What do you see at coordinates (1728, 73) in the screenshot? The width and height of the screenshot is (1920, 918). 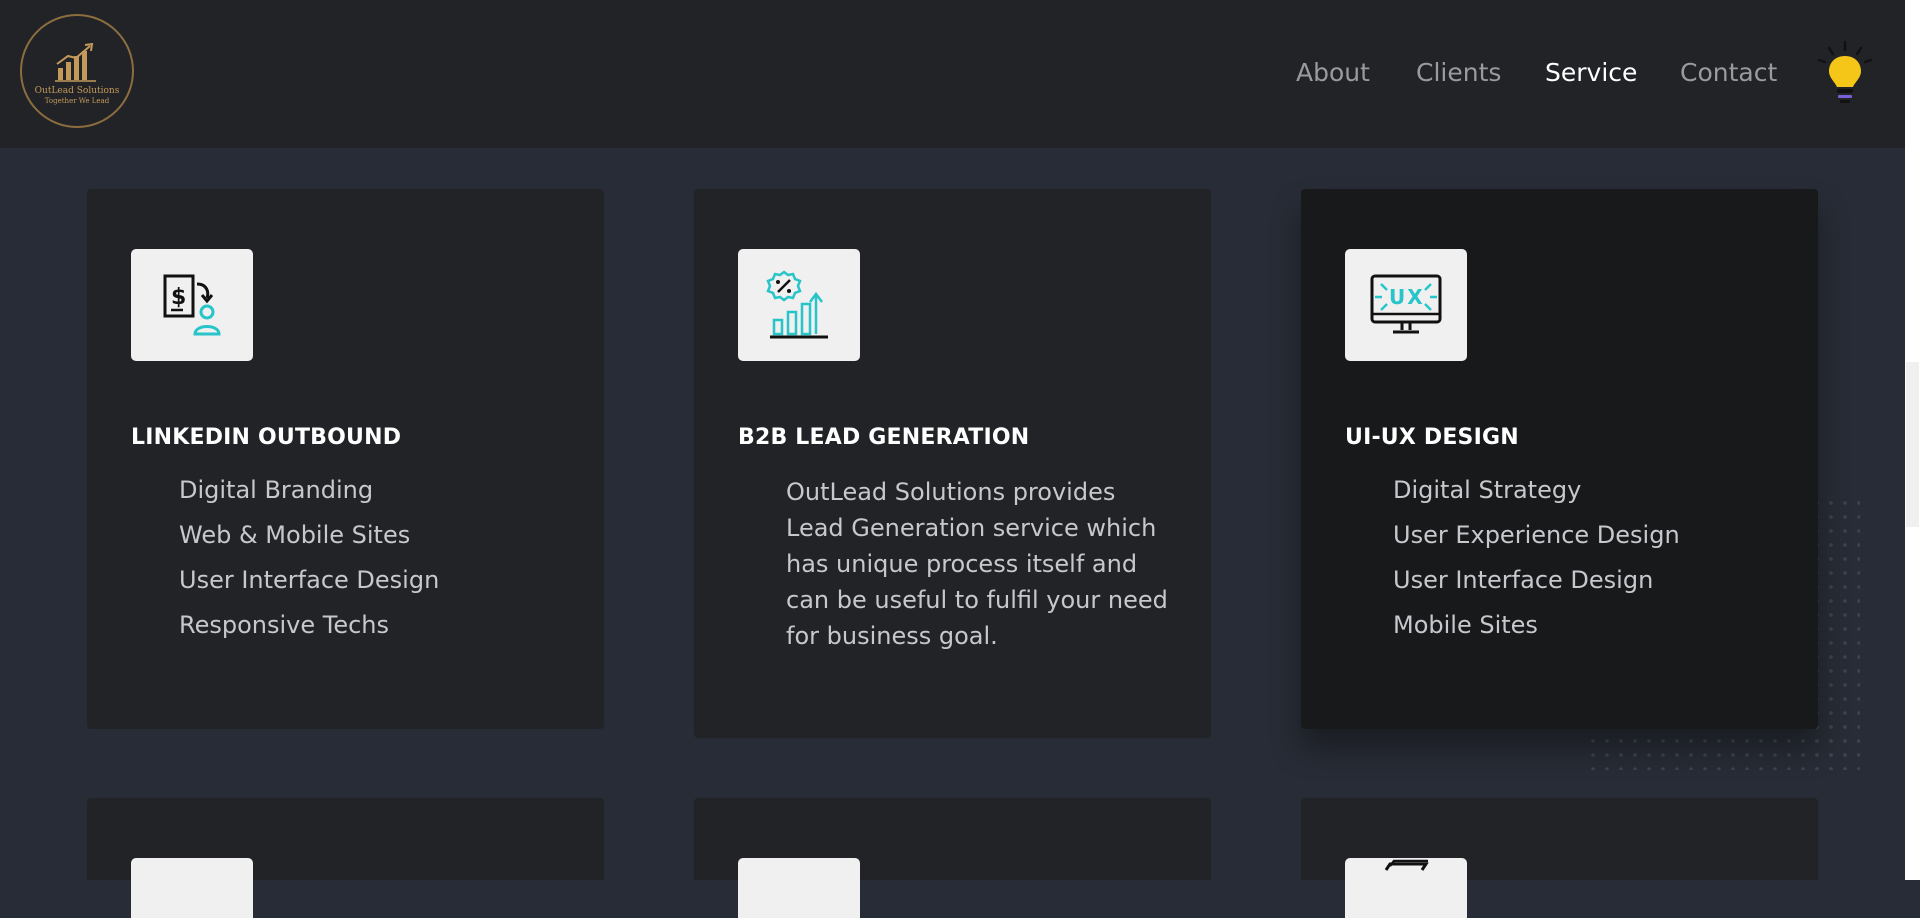 I see `nav-contact: Contact` at bounding box center [1728, 73].